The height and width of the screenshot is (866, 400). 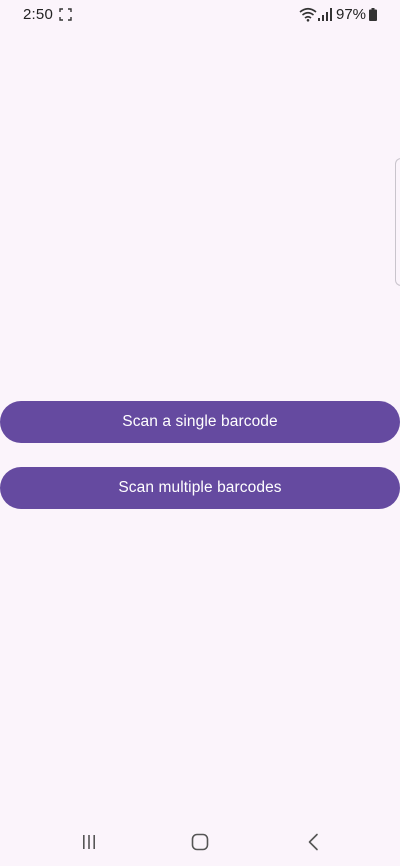 I want to click on edge-panel-handle, so click(x=397, y=222).